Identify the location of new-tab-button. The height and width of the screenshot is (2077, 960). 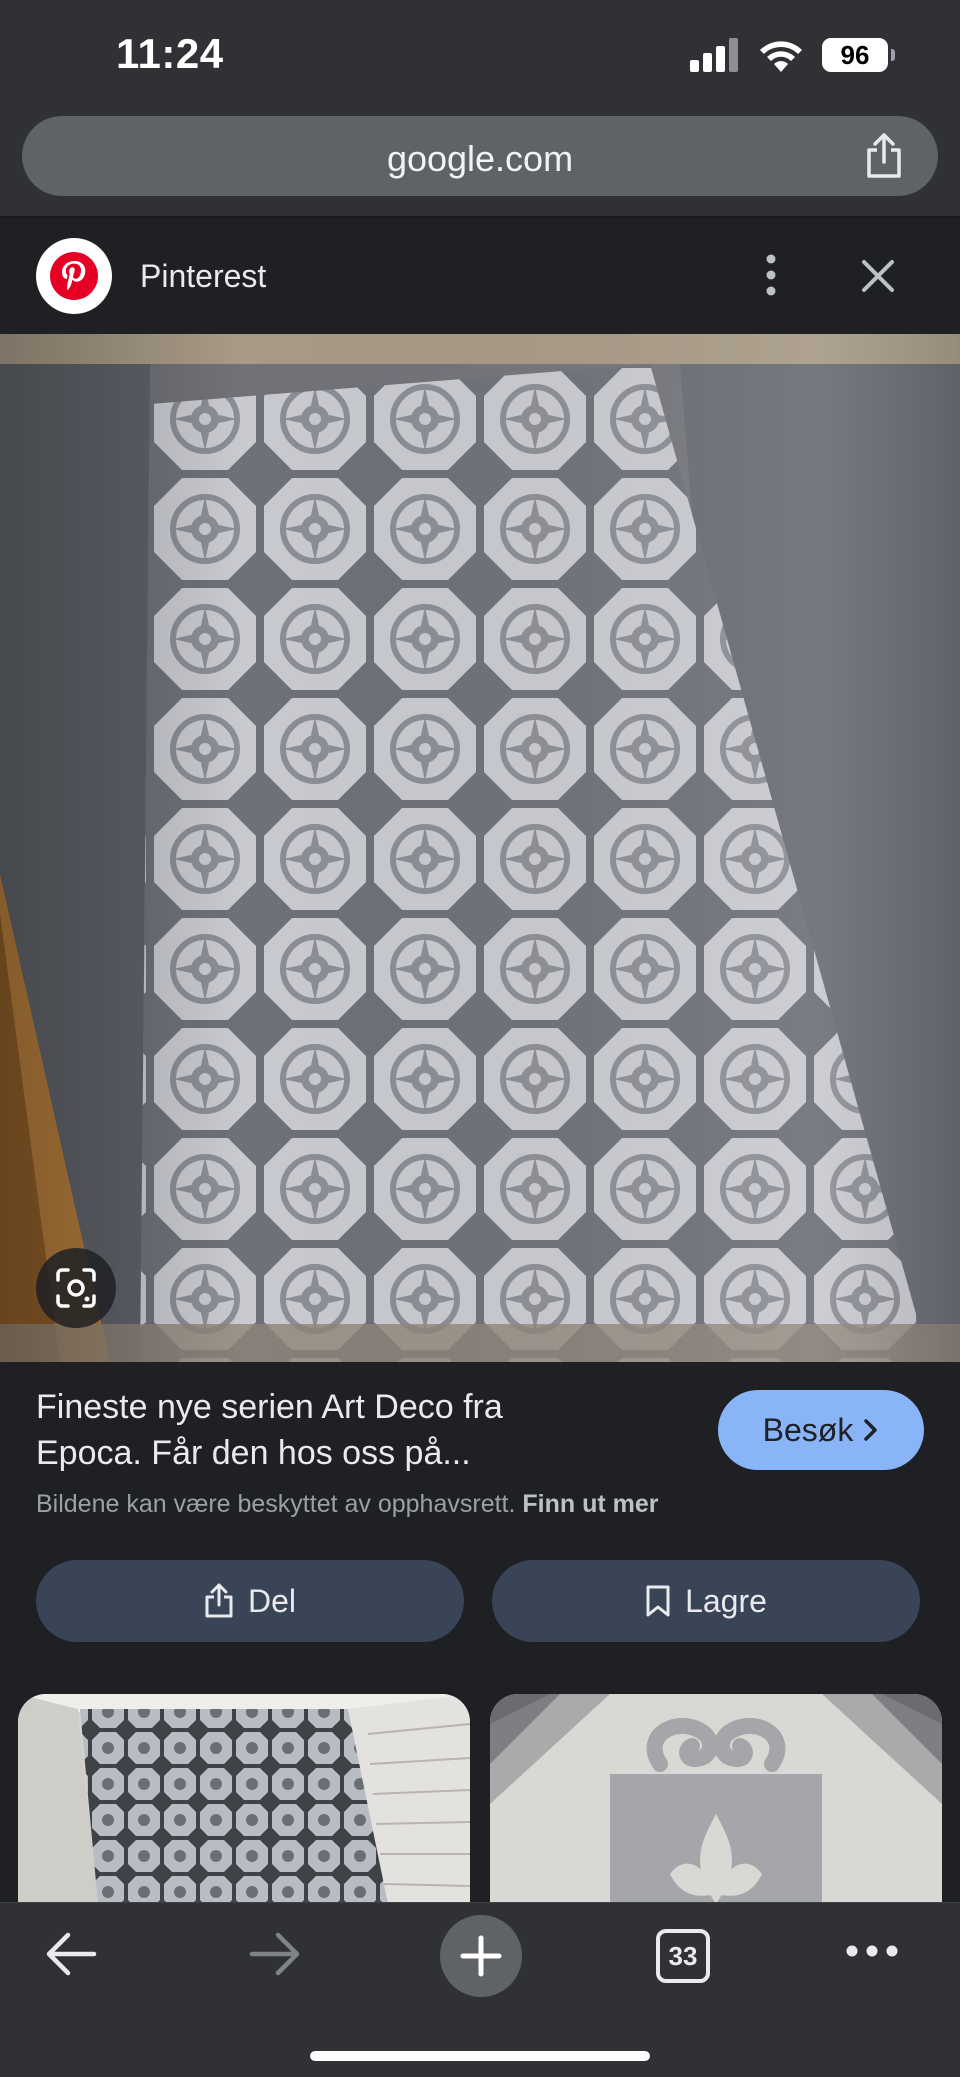
(481, 1956).